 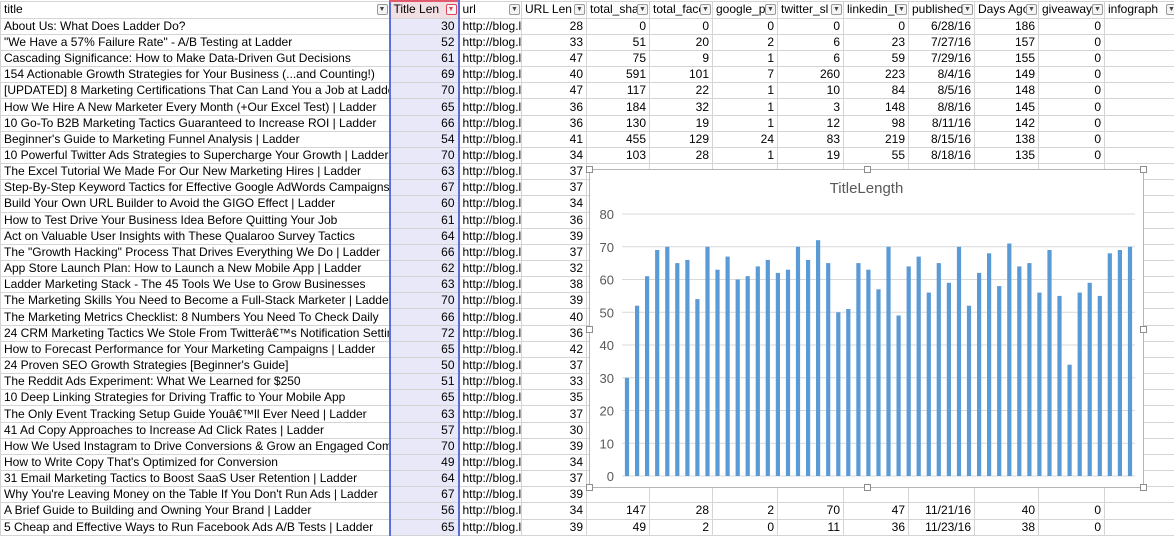 What do you see at coordinates (490, 9) in the screenshot?
I see `column-header: url ▼` at bounding box center [490, 9].